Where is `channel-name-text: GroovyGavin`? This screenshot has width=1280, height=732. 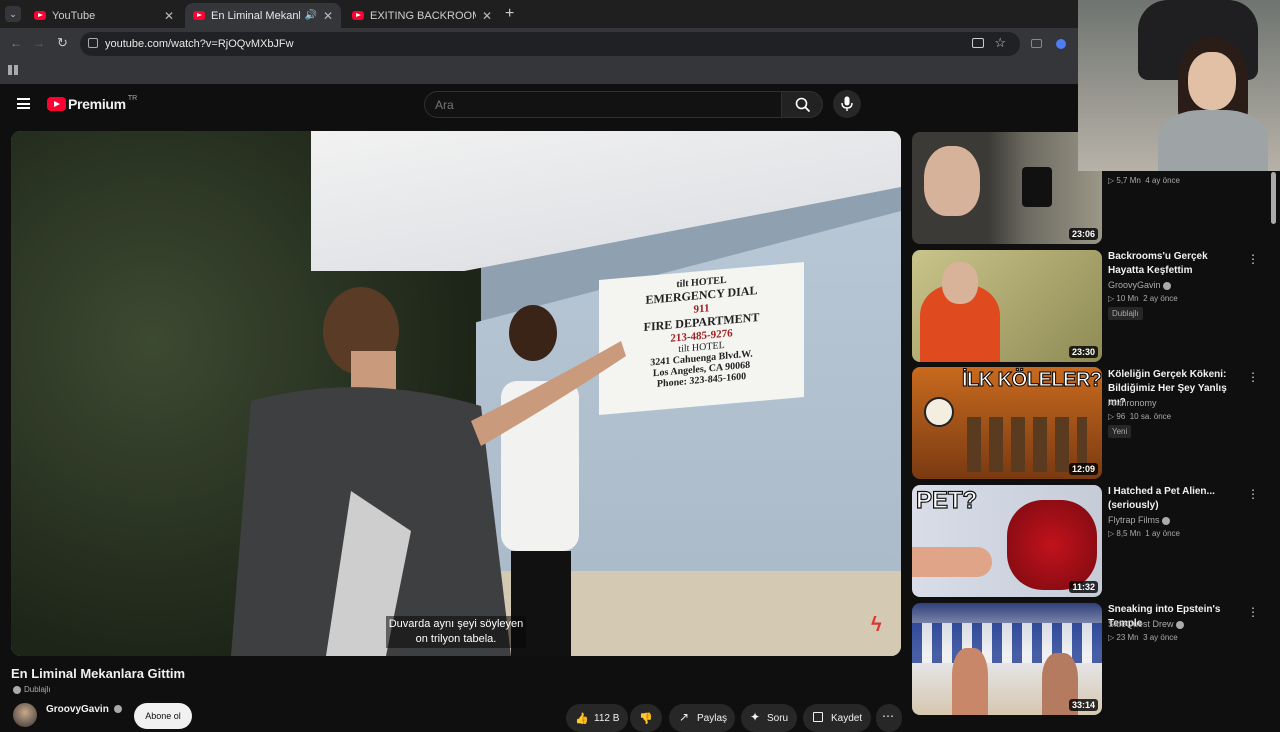
channel-name-text: GroovyGavin is located at coordinates (77, 709).